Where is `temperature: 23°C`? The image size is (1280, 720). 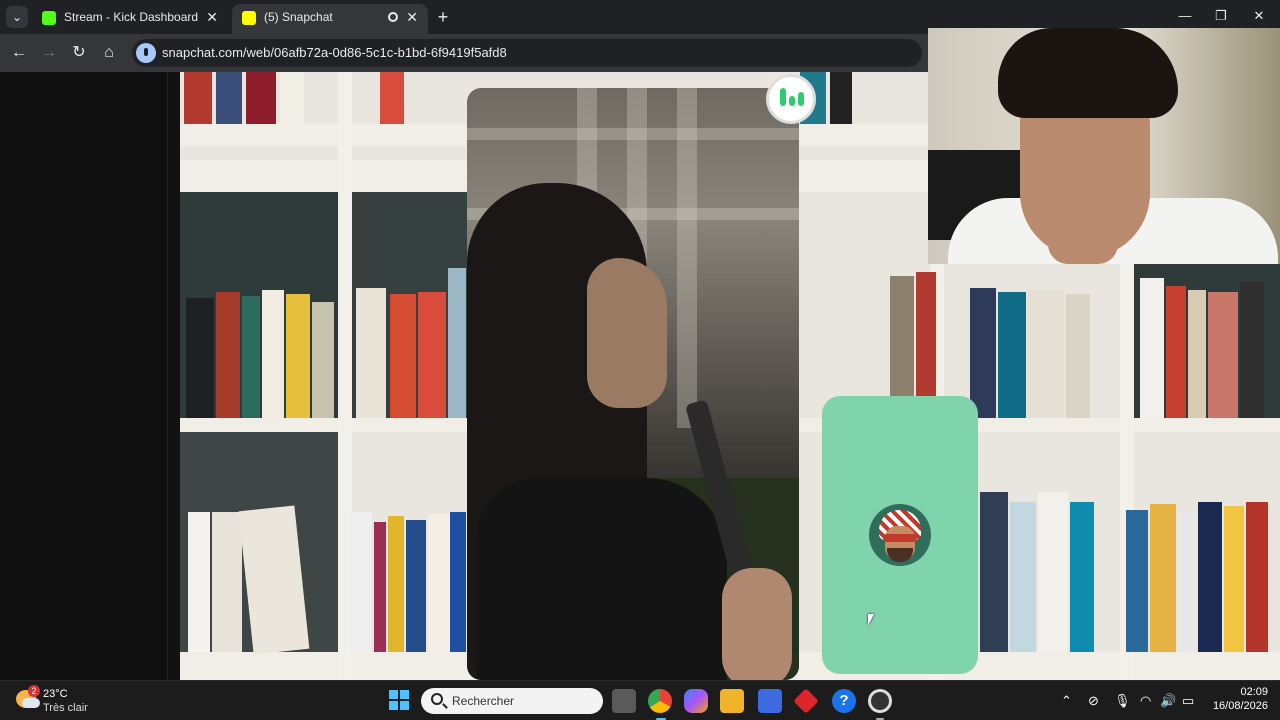 temperature: 23°C is located at coordinates (55, 694).